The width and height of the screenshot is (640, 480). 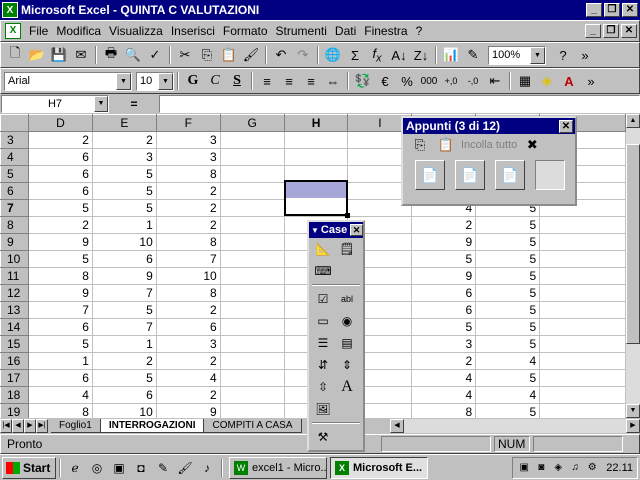 What do you see at coordinates (155, 55) in the screenshot?
I see `spelling-icon: ✓` at bounding box center [155, 55].